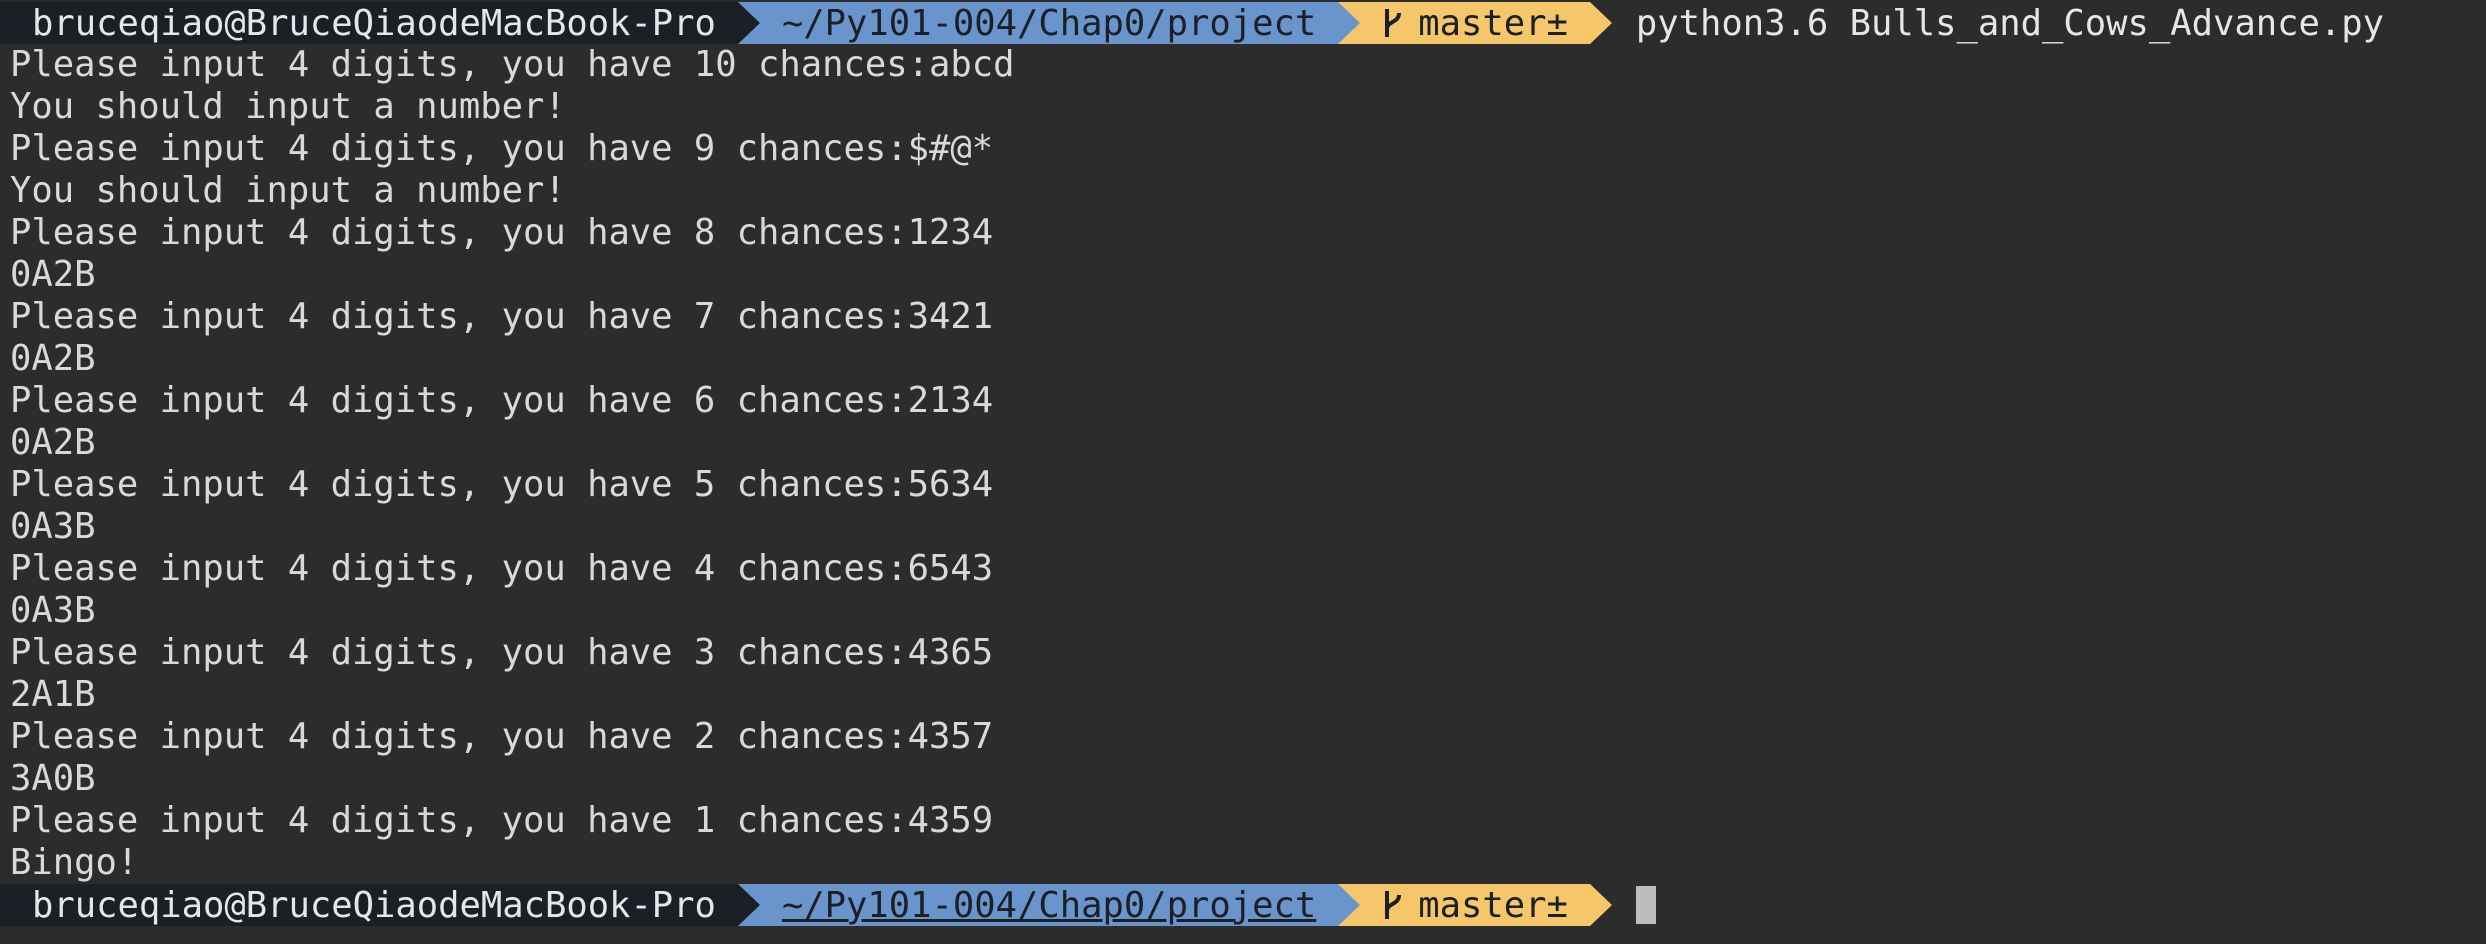 The width and height of the screenshot is (2486, 944). What do you see at coordinates (2009, 23) in the screenshot?
I see `command-text: python3.6 Bulls_and_Cows_Advance.py` at bounding box center [2009, 23].